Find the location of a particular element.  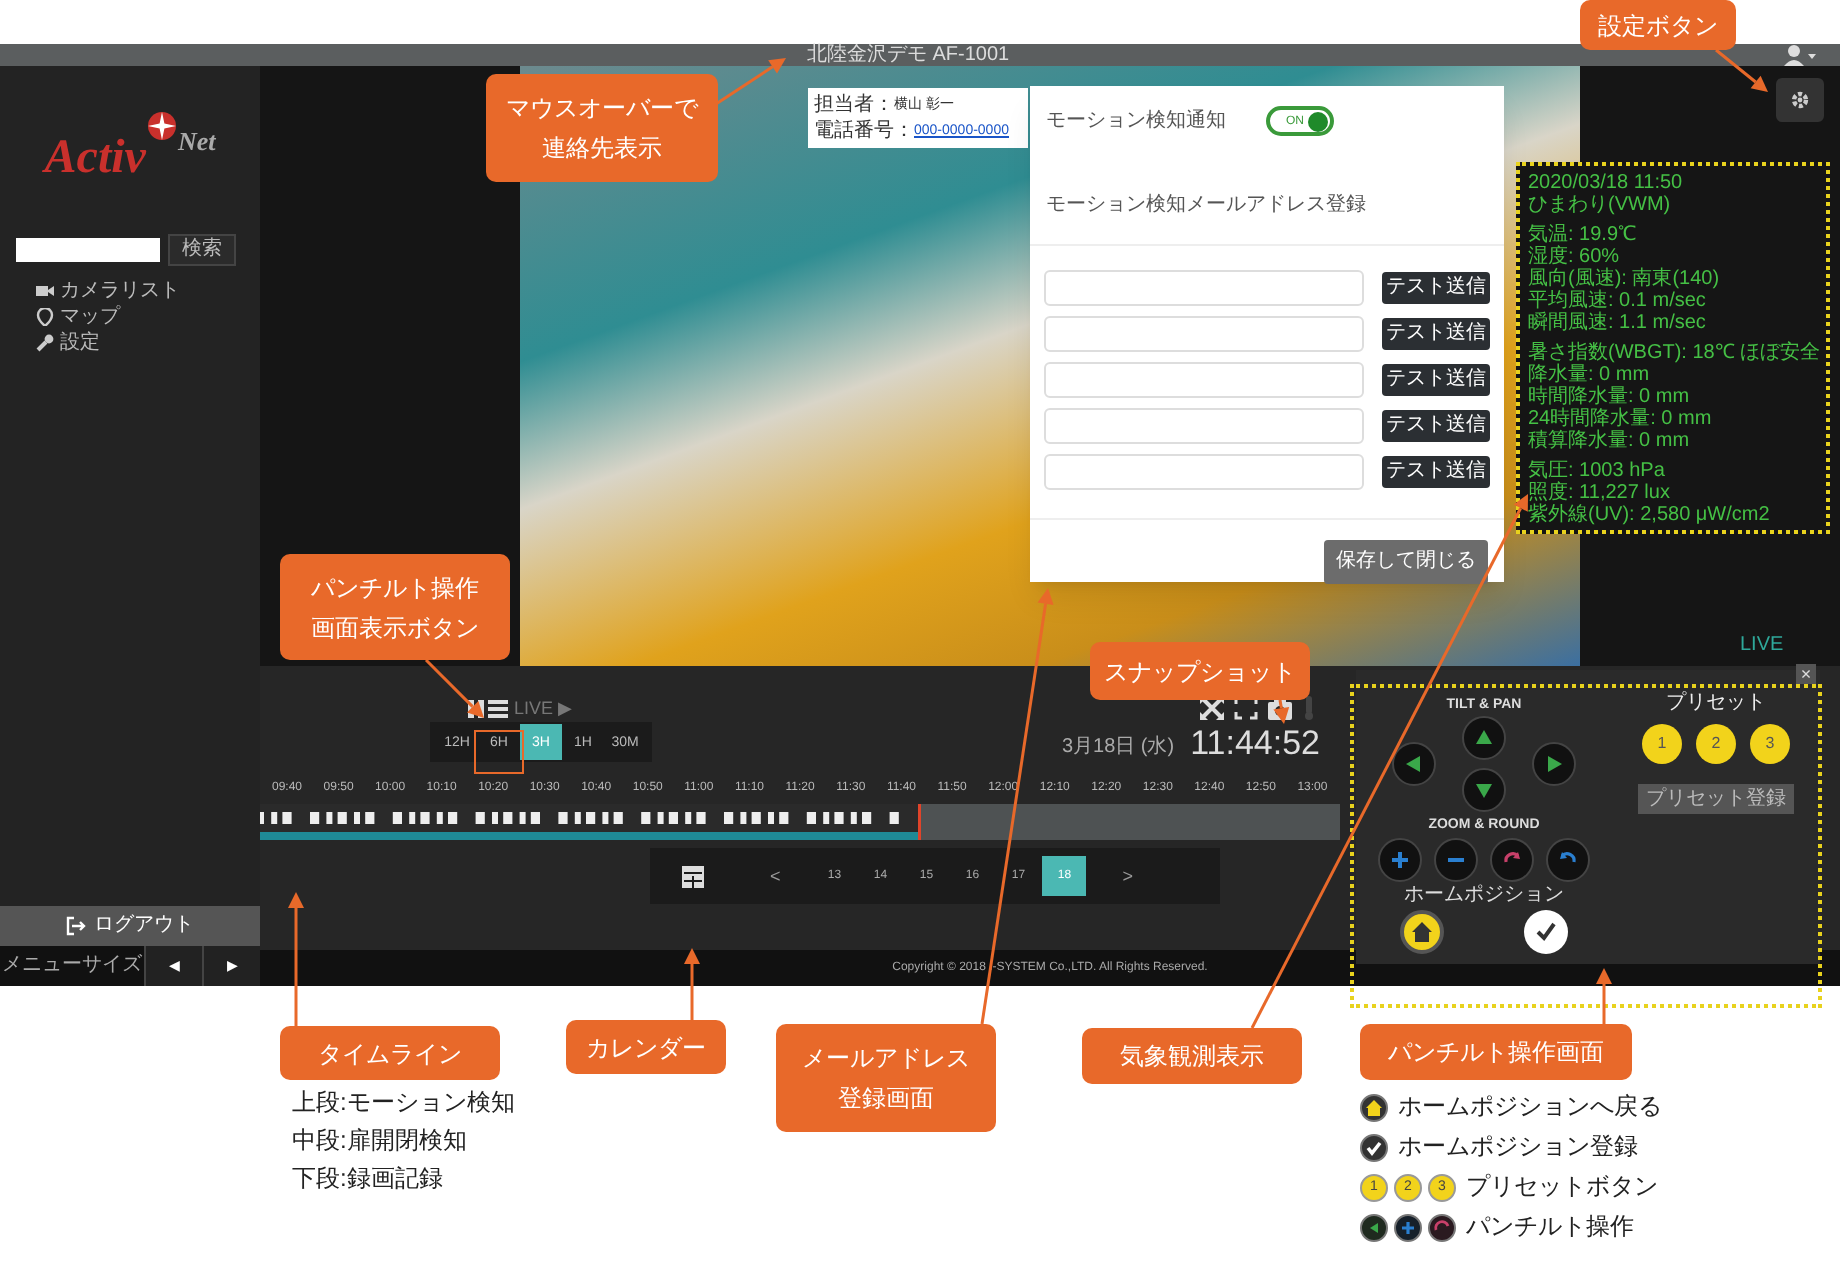

weather-reading: 降水量: 0 mm is located at coordinates (1590, 375).